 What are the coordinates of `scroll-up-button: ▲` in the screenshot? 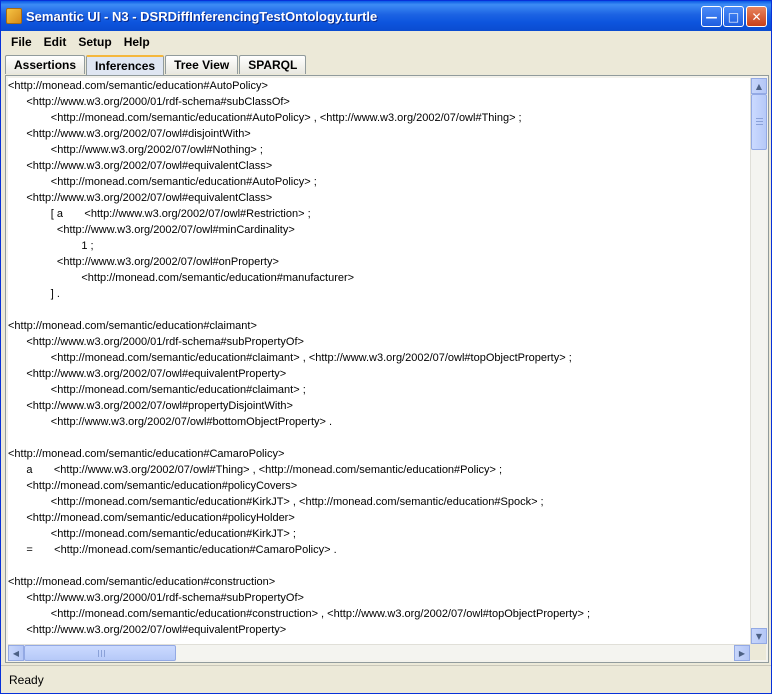 It's located at (759, 86).